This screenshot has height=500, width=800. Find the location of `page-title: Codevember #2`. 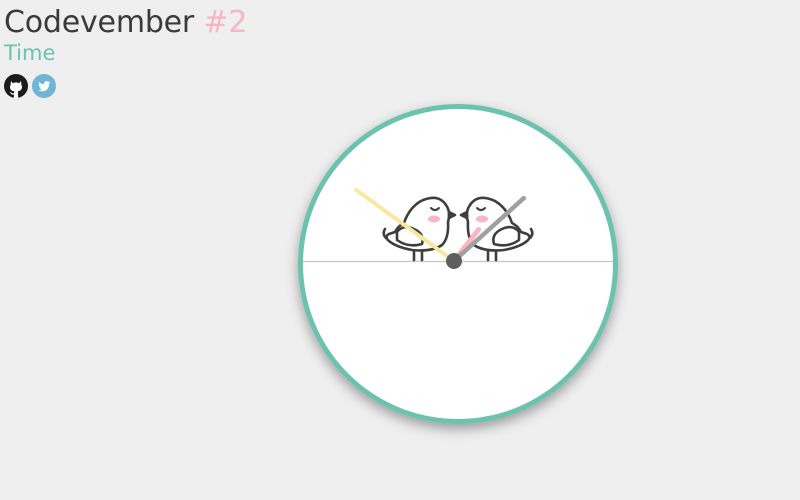

page-title: Codevember #2 is located at coordinates (125, 23).